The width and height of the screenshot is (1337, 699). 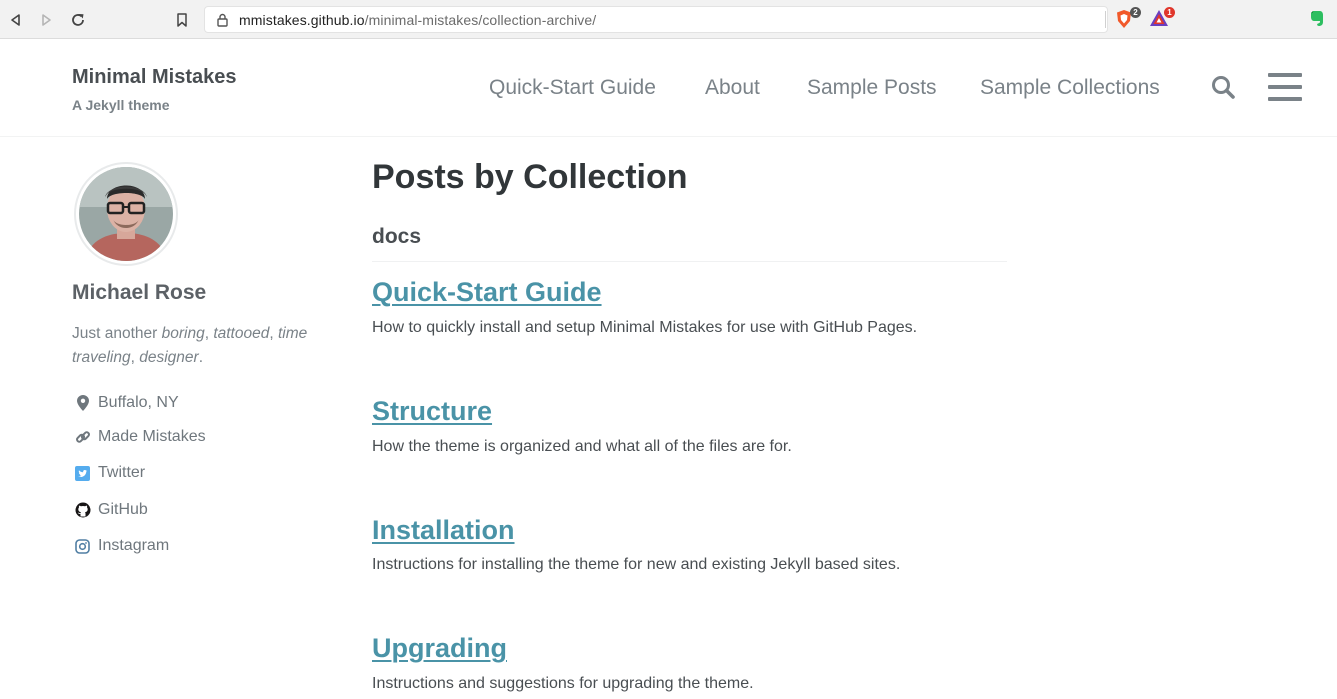 What do you see at coordinates (182, 20) in the screenshot?
I see `bookmark-icon` at bounding box center [182, 20].